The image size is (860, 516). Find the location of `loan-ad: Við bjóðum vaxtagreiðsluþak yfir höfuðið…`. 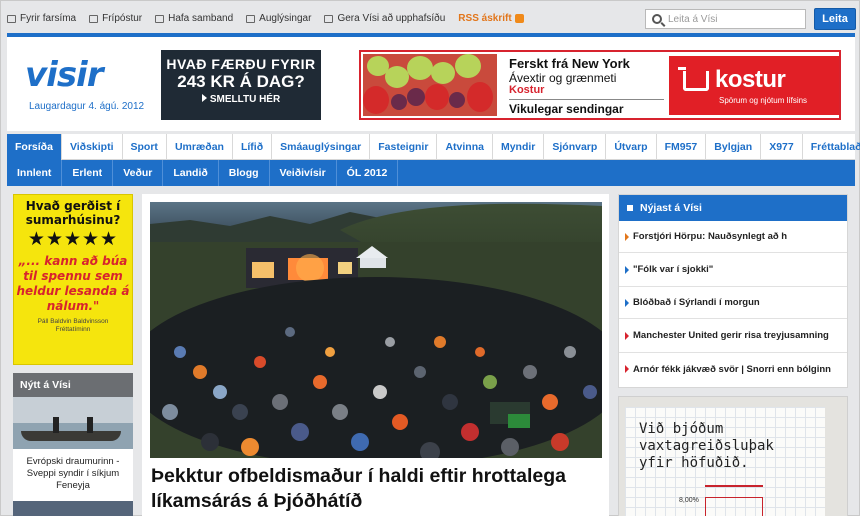

loan-ad: Við bjóðum vaxtagreiðsluþak yfir höfuðið… is located at coordinates (733, 456).